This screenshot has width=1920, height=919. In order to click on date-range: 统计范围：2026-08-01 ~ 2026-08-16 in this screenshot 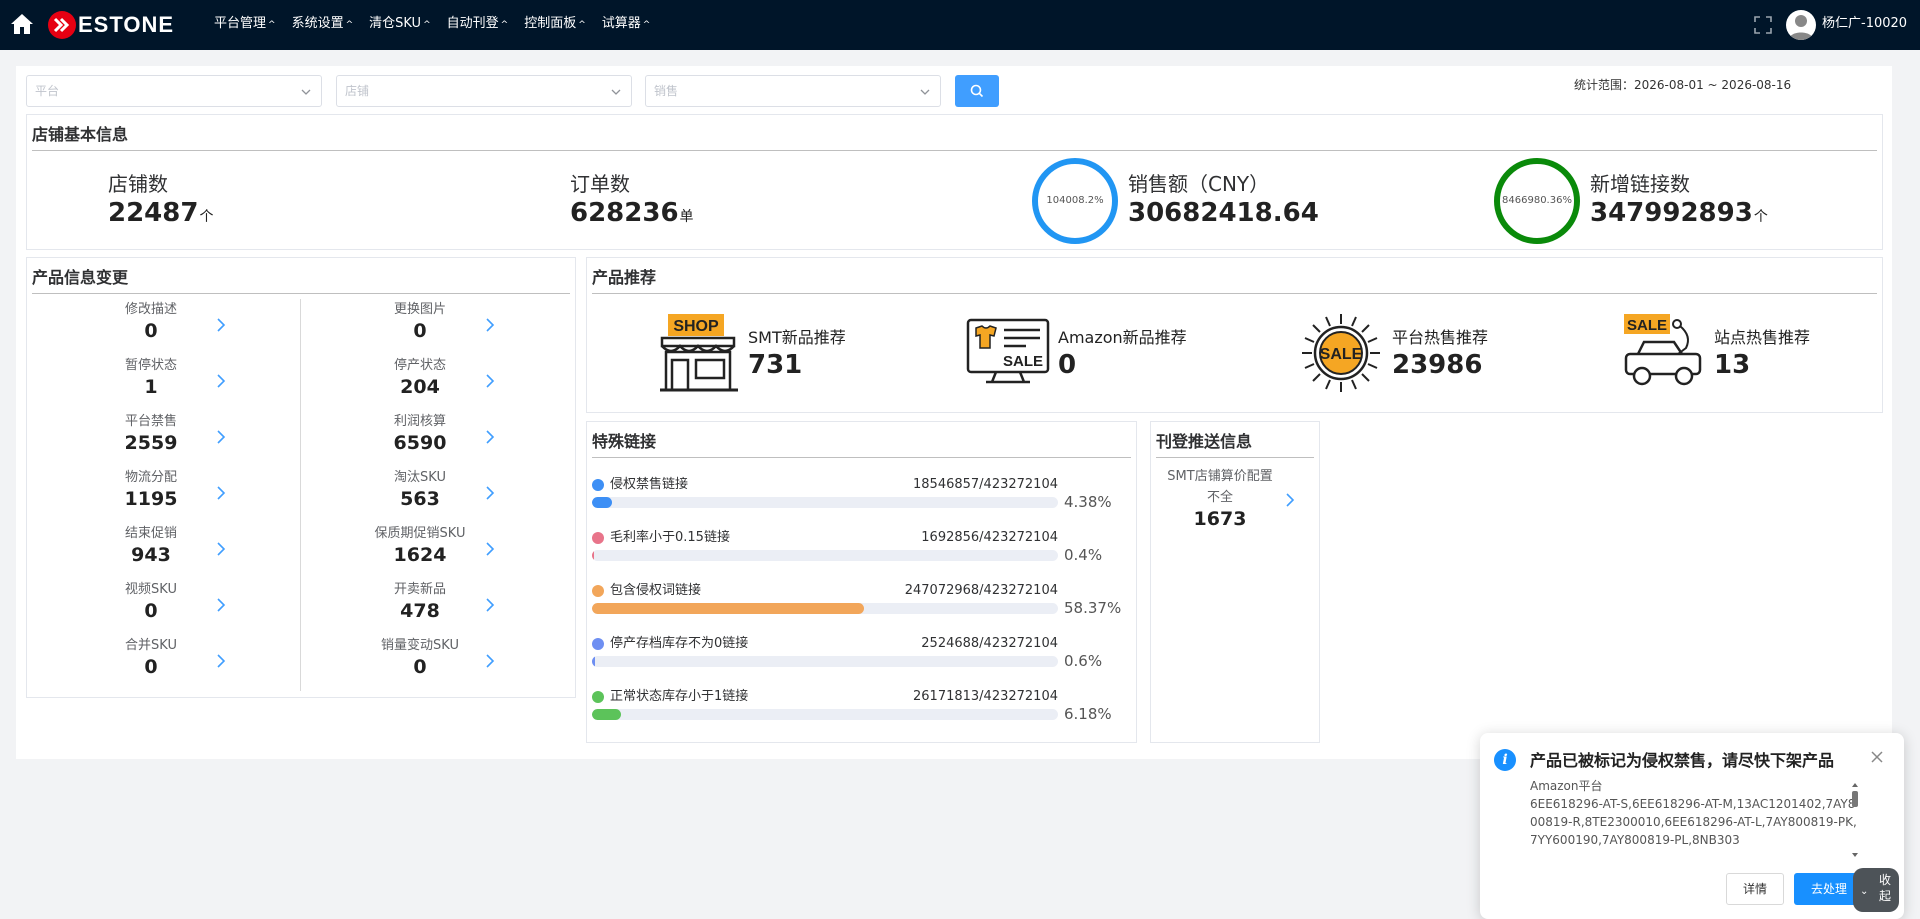, I will do `click(1683, 85)`.